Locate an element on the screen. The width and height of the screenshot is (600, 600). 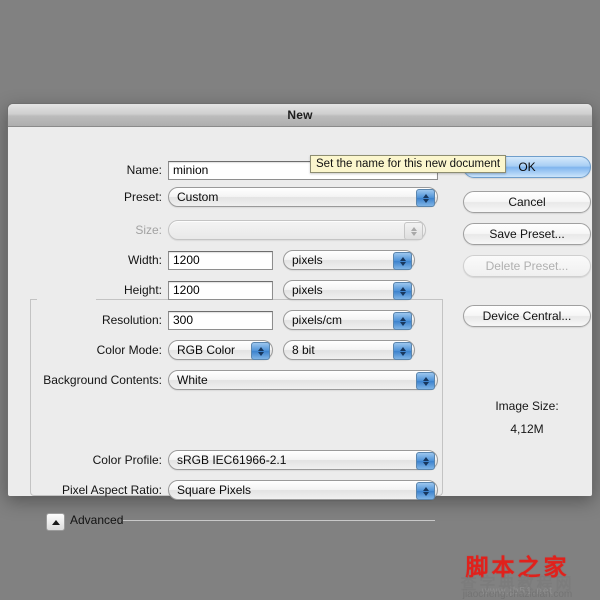
background-contents-value: White is located at coordinates (192, 380).